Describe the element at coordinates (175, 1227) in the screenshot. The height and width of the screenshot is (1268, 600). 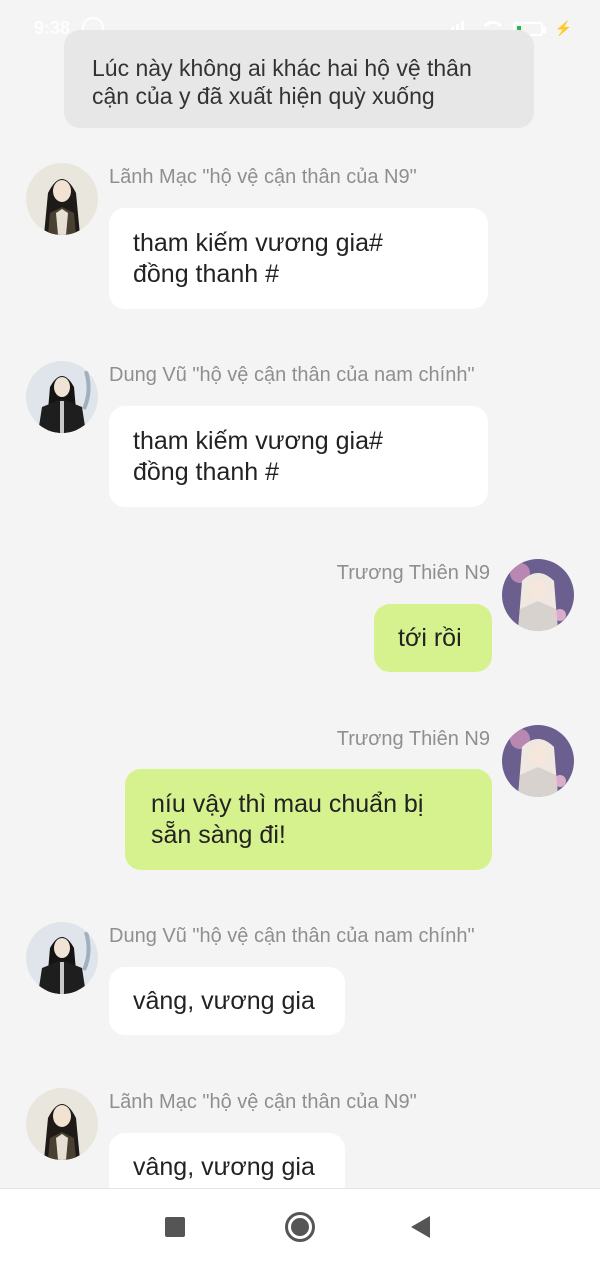
I see `recents-square-icon` at that location.